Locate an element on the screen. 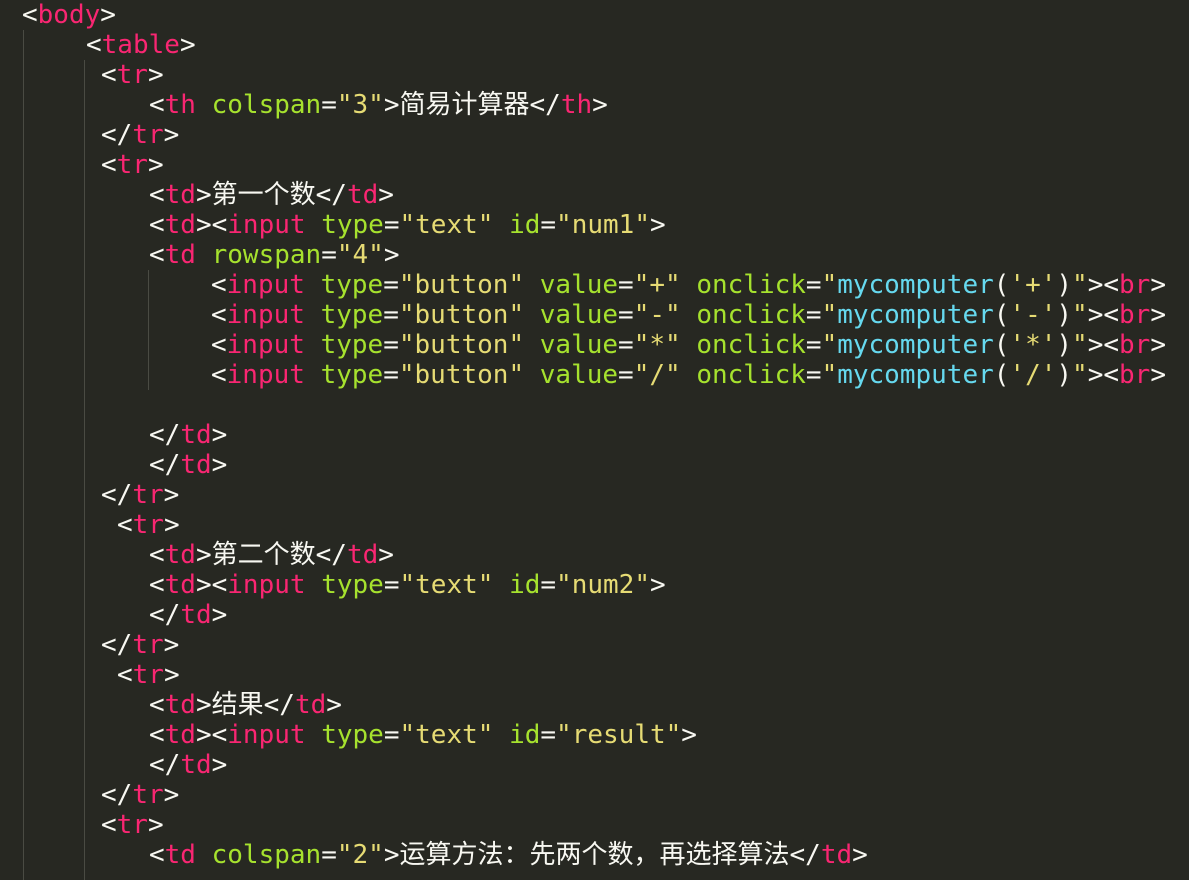 This screenshot has width=1189, height=880. code-line: <td colspan="2">运算方法：先两个数，再选择算法</td> is located at coordinates (508, 855).